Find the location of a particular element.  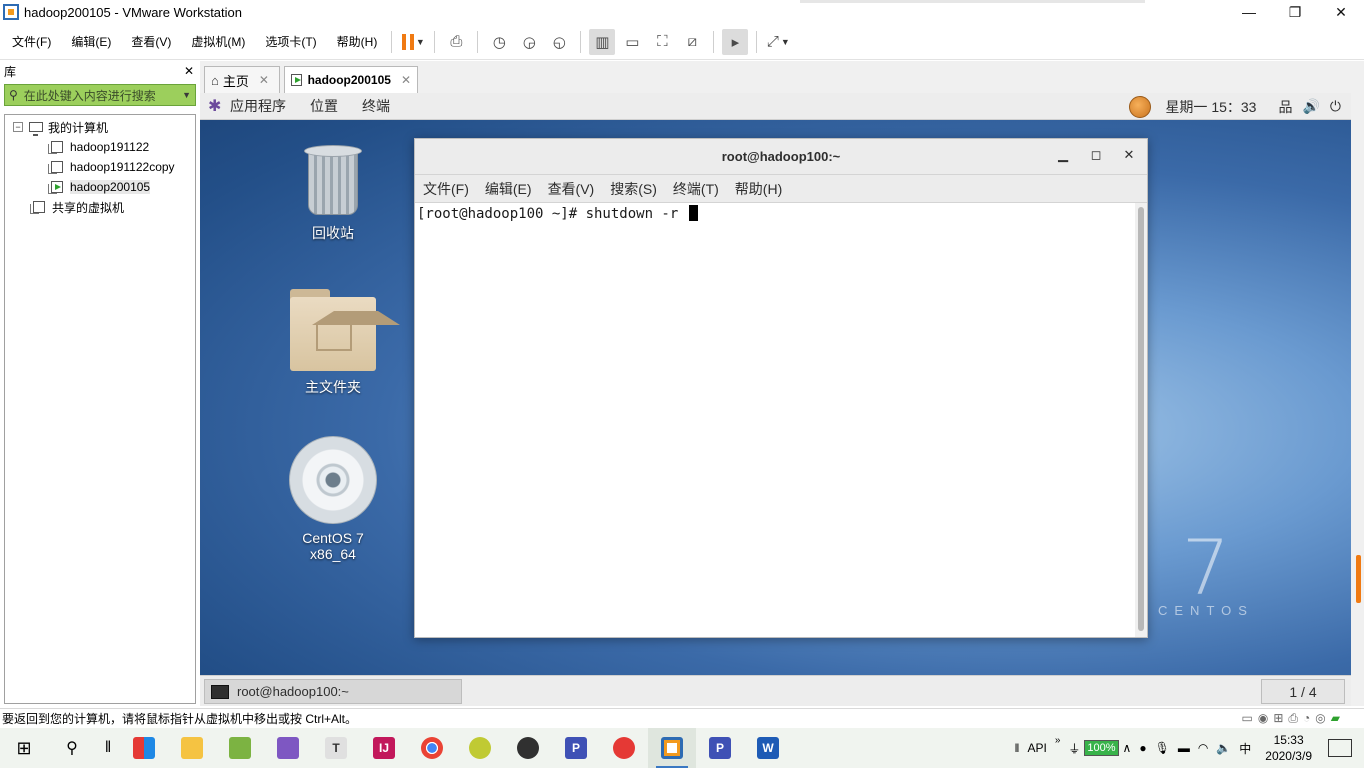

menu-tabs: 选项卡(T) is located at coordinates (288, 41).